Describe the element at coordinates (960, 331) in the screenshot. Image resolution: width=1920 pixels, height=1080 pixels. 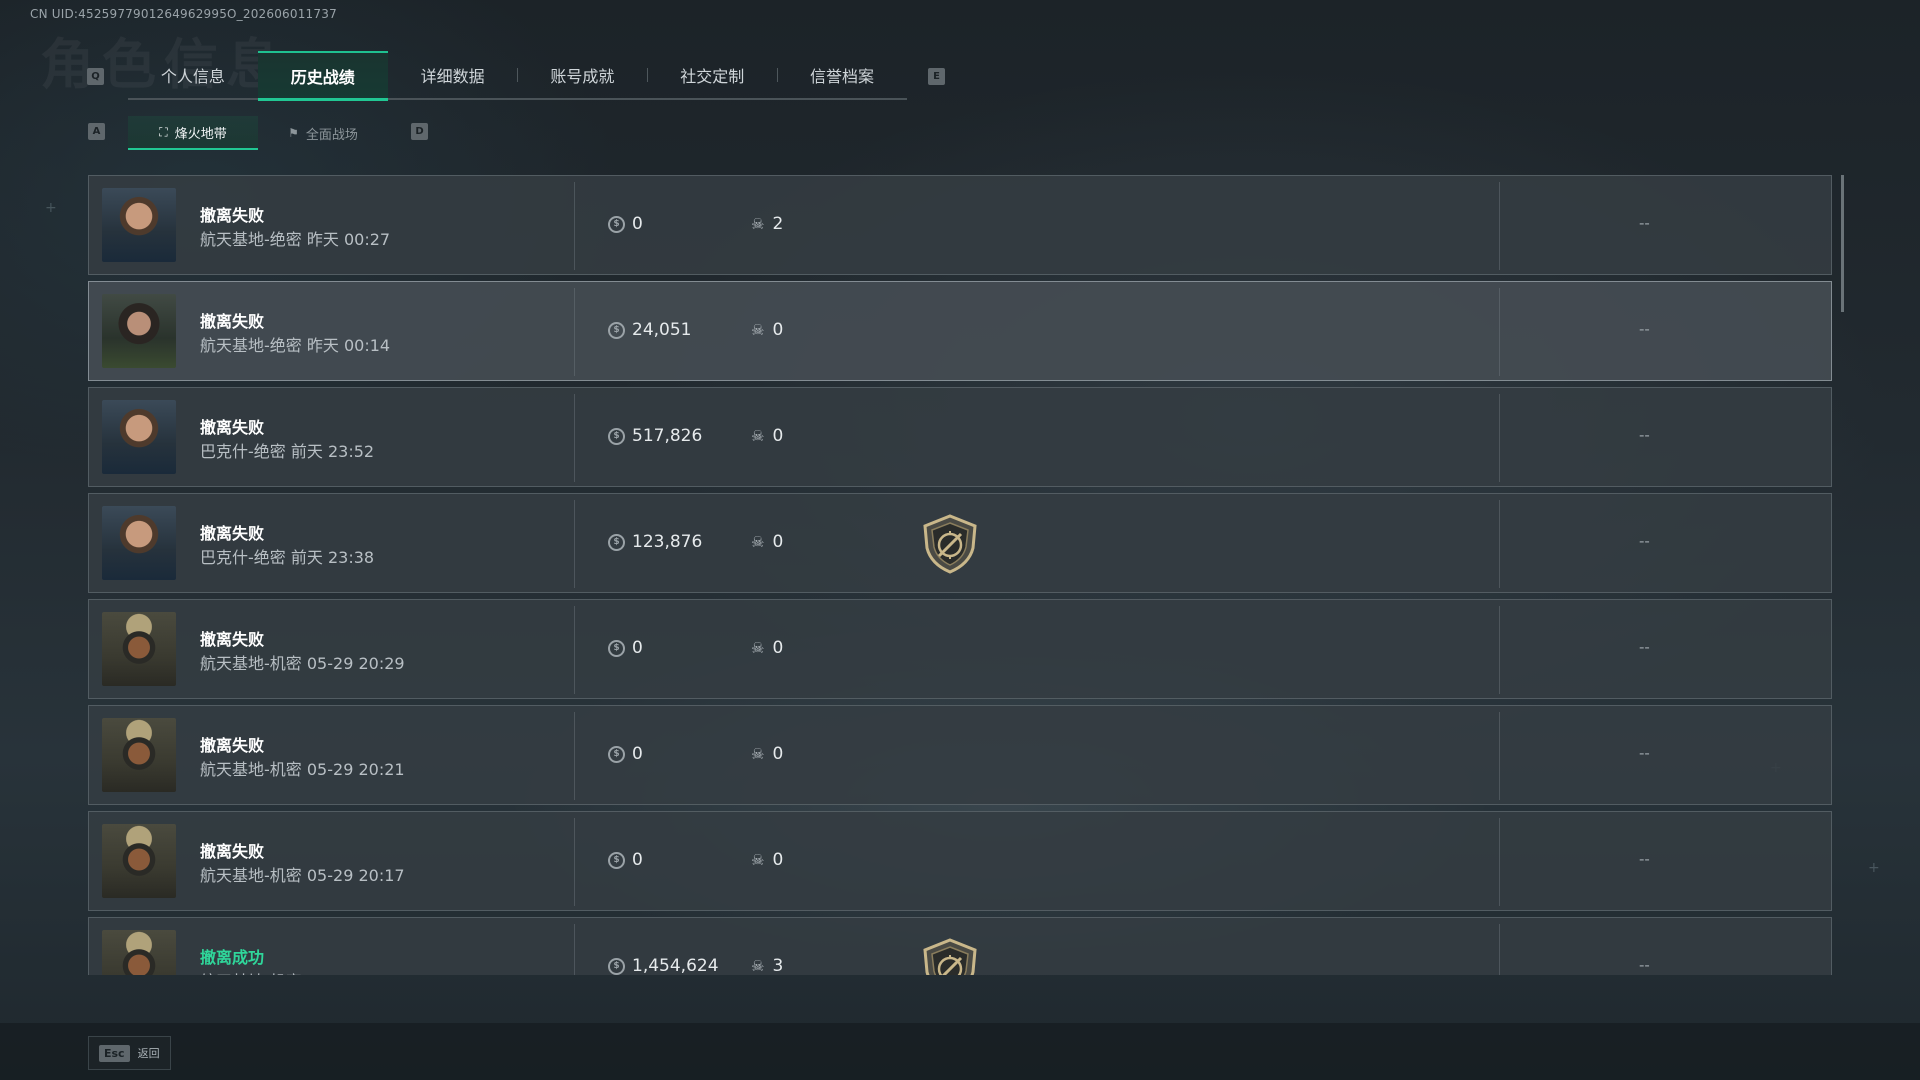
I see `match-record-row: 撤离失败 航天基地-绝密 昨天 00:14 $24,051 ☠ 0 --` at that location.